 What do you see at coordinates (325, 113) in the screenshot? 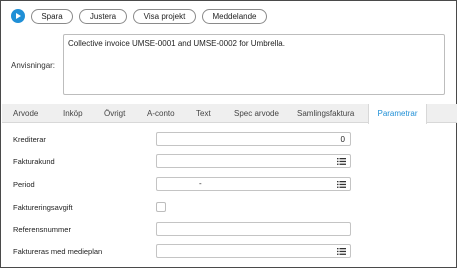
I see `tab-samlingsfaktura: Samlingsfaktura` at bounding box center [325, 113].